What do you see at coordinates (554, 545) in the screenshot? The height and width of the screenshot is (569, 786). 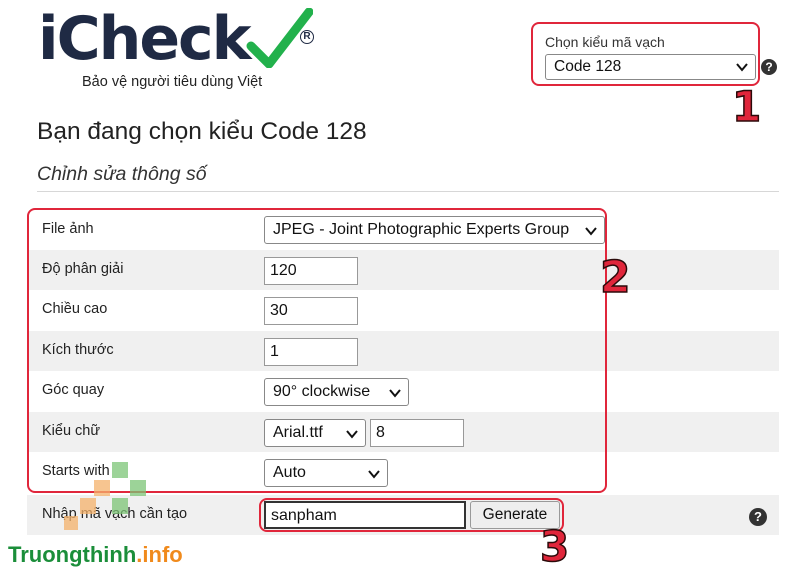 I see `annotation-number-3: 3` at bounding box center [554, 545].